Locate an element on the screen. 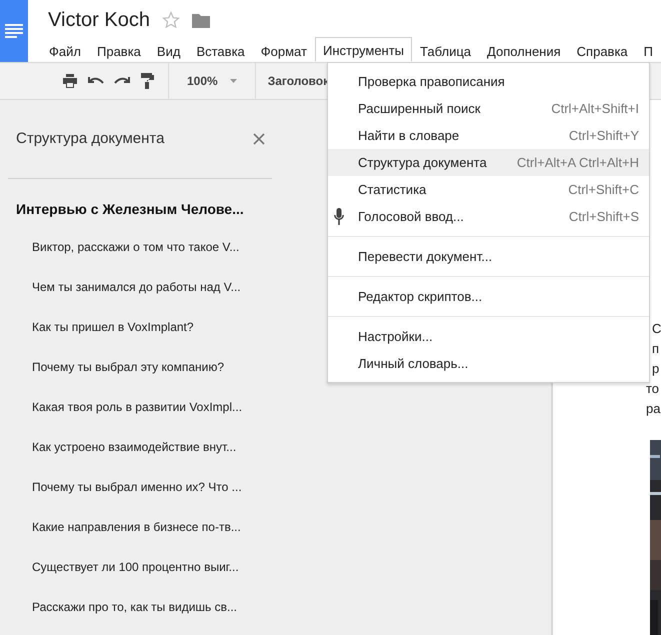  paint-roller-icon is located at coordinates (147, 81).